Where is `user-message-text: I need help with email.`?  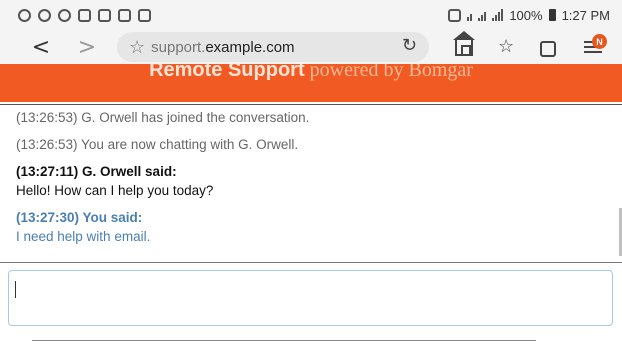 user-message-text: I need help with email. is located at coordinates (83, 236).